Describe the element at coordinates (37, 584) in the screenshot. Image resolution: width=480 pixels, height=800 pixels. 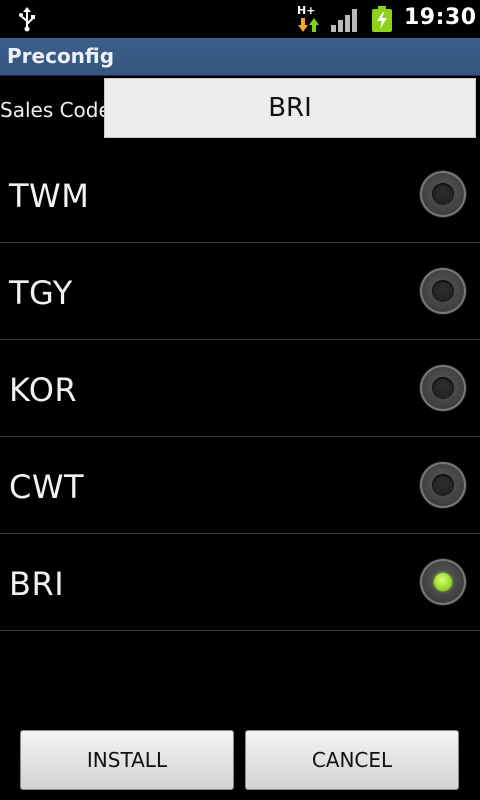
I see `list-item-label: BRI` at that location.